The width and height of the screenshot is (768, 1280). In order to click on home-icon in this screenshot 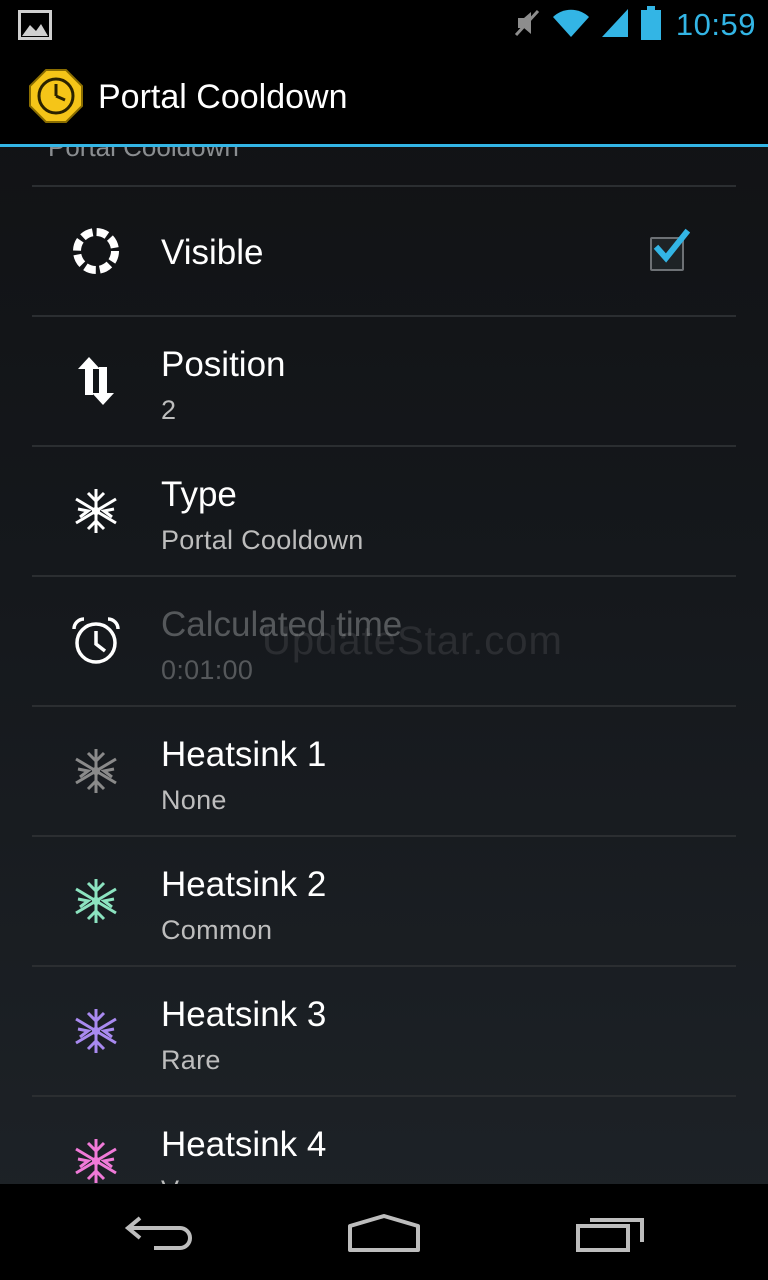, I will do `click(384, 1234)`.